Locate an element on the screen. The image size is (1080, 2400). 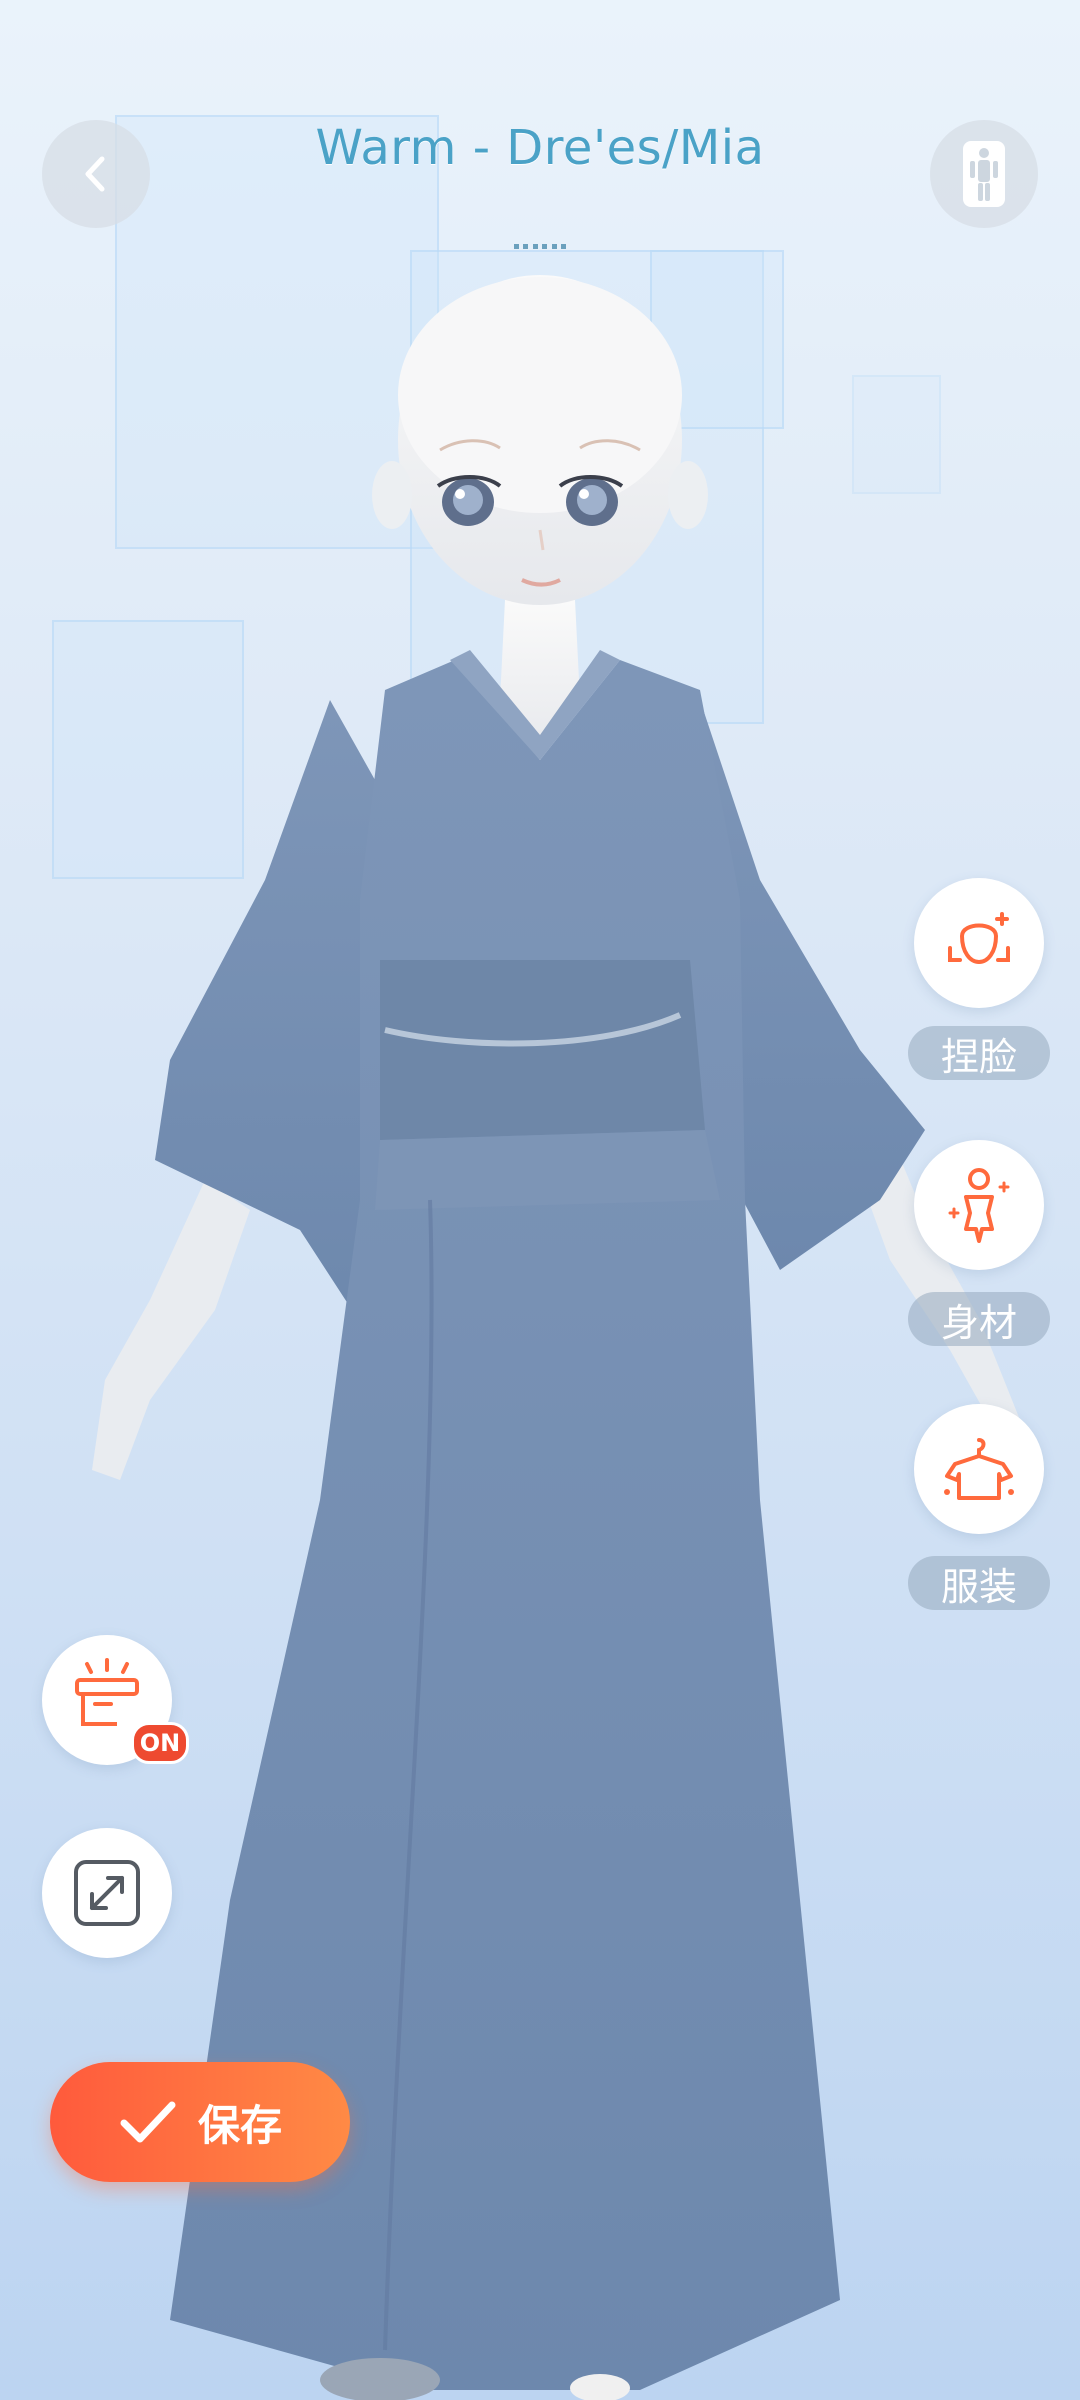
check-icon is located at coordinates (148, 2122).